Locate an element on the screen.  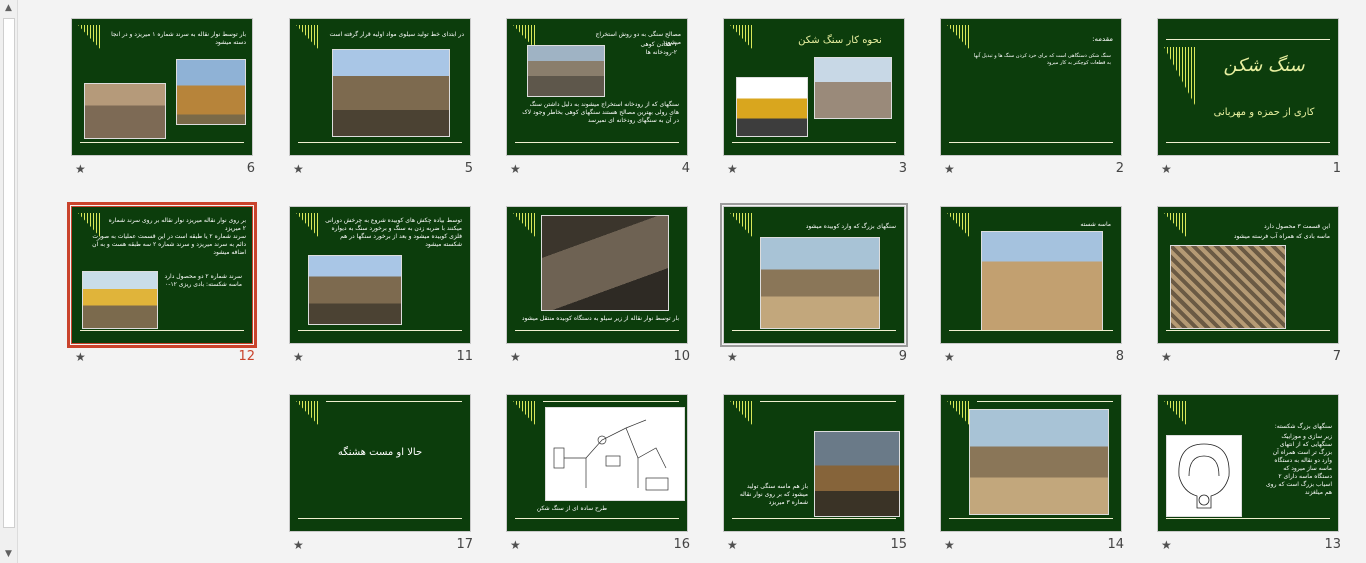
slide-14-canvas is located at coordinates (1031, 463).